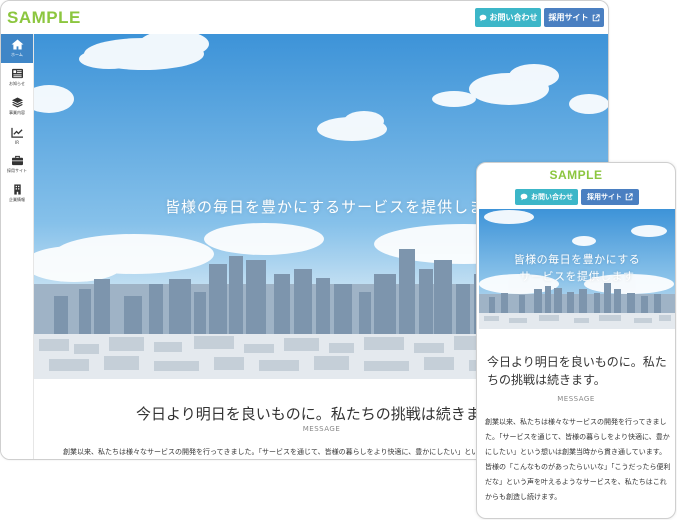  What do you see at coordinates (17, 83) in the screenshot?
I see `sidebar-item-label: お知らせ` at bounding box center [17, 83].